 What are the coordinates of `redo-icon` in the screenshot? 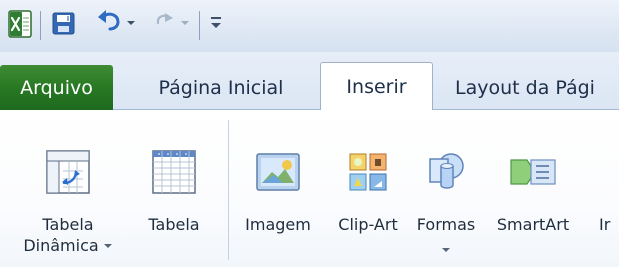 It's located at (163, 20).